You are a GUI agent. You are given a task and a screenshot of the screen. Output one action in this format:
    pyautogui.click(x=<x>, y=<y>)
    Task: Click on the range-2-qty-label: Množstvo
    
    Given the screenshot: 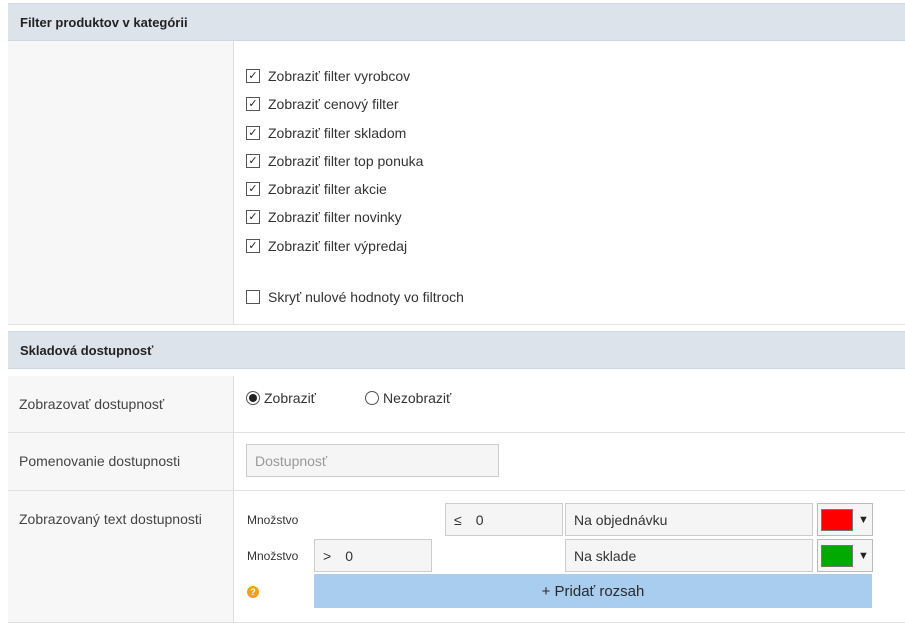 What is the action you would take?
    pyautogui.click(x=273, y=556)
    